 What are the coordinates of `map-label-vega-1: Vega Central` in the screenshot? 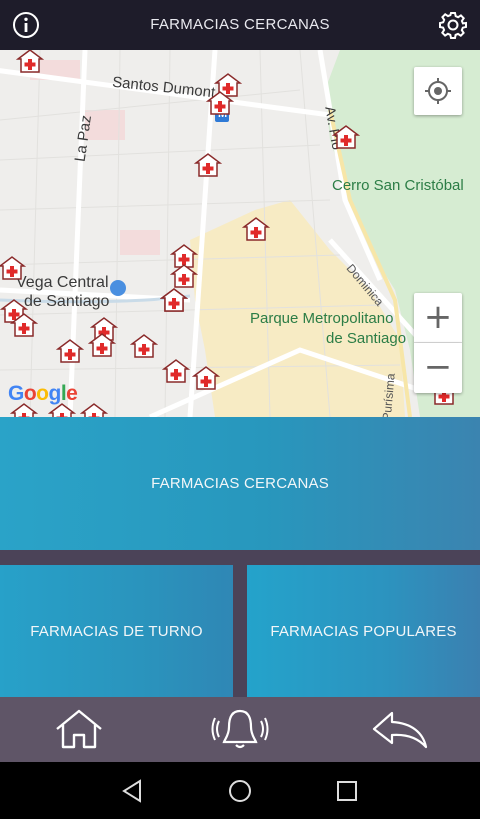 It's located at (62, 282).